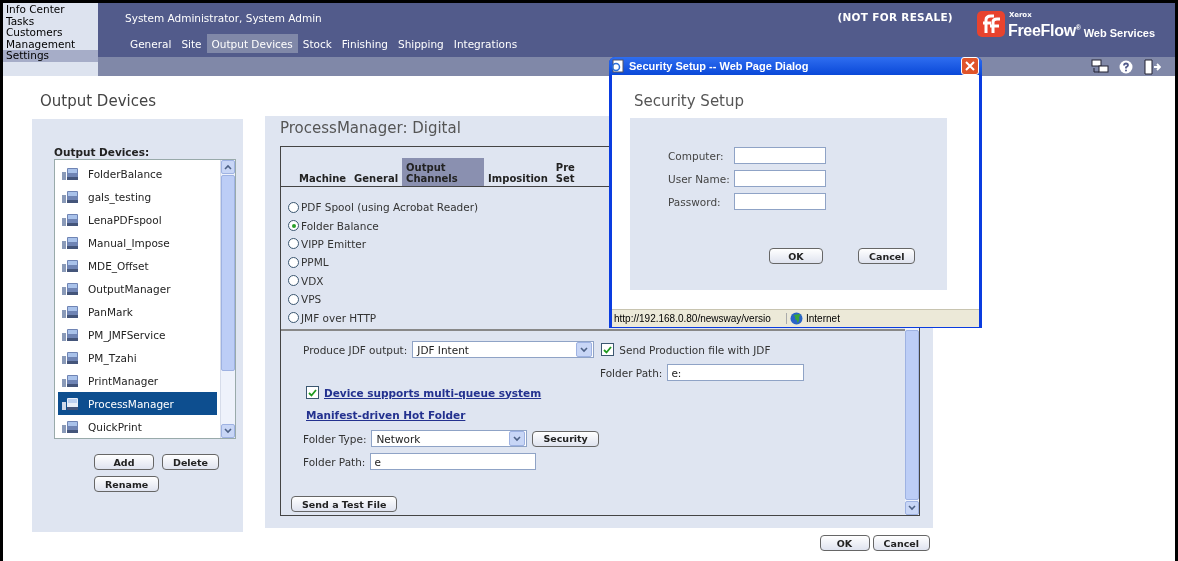 This screenshot has height=561, width=1178. Describe the element at coordinates (137, 335) in the screenshot. I see `device-item: PM_JMFService` at that location.